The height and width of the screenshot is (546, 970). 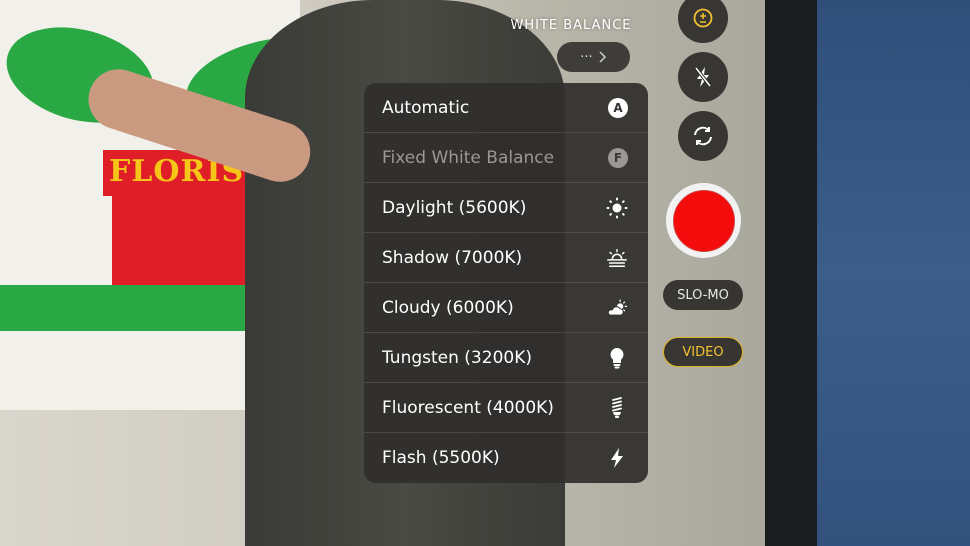 What do you see at coordinates (703, 352) in the screenshot?
I see `mode-video: VIDEO` at bounding box center [703, 352].